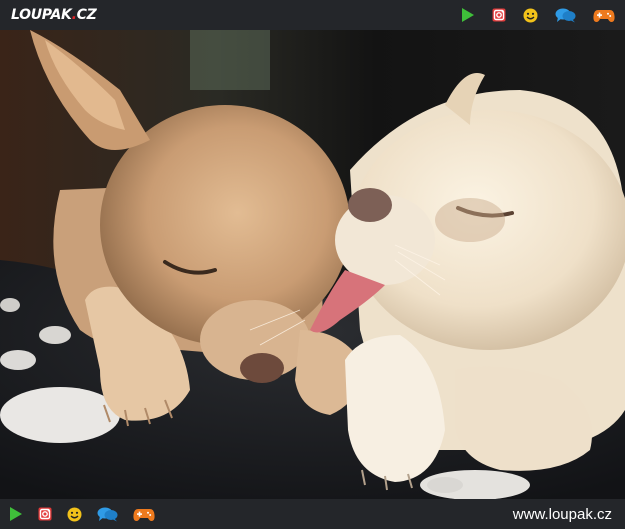  Describe the element at coordinates (41, 15) in the screenshot. I see `logo-text: LOUPAK` at that location.